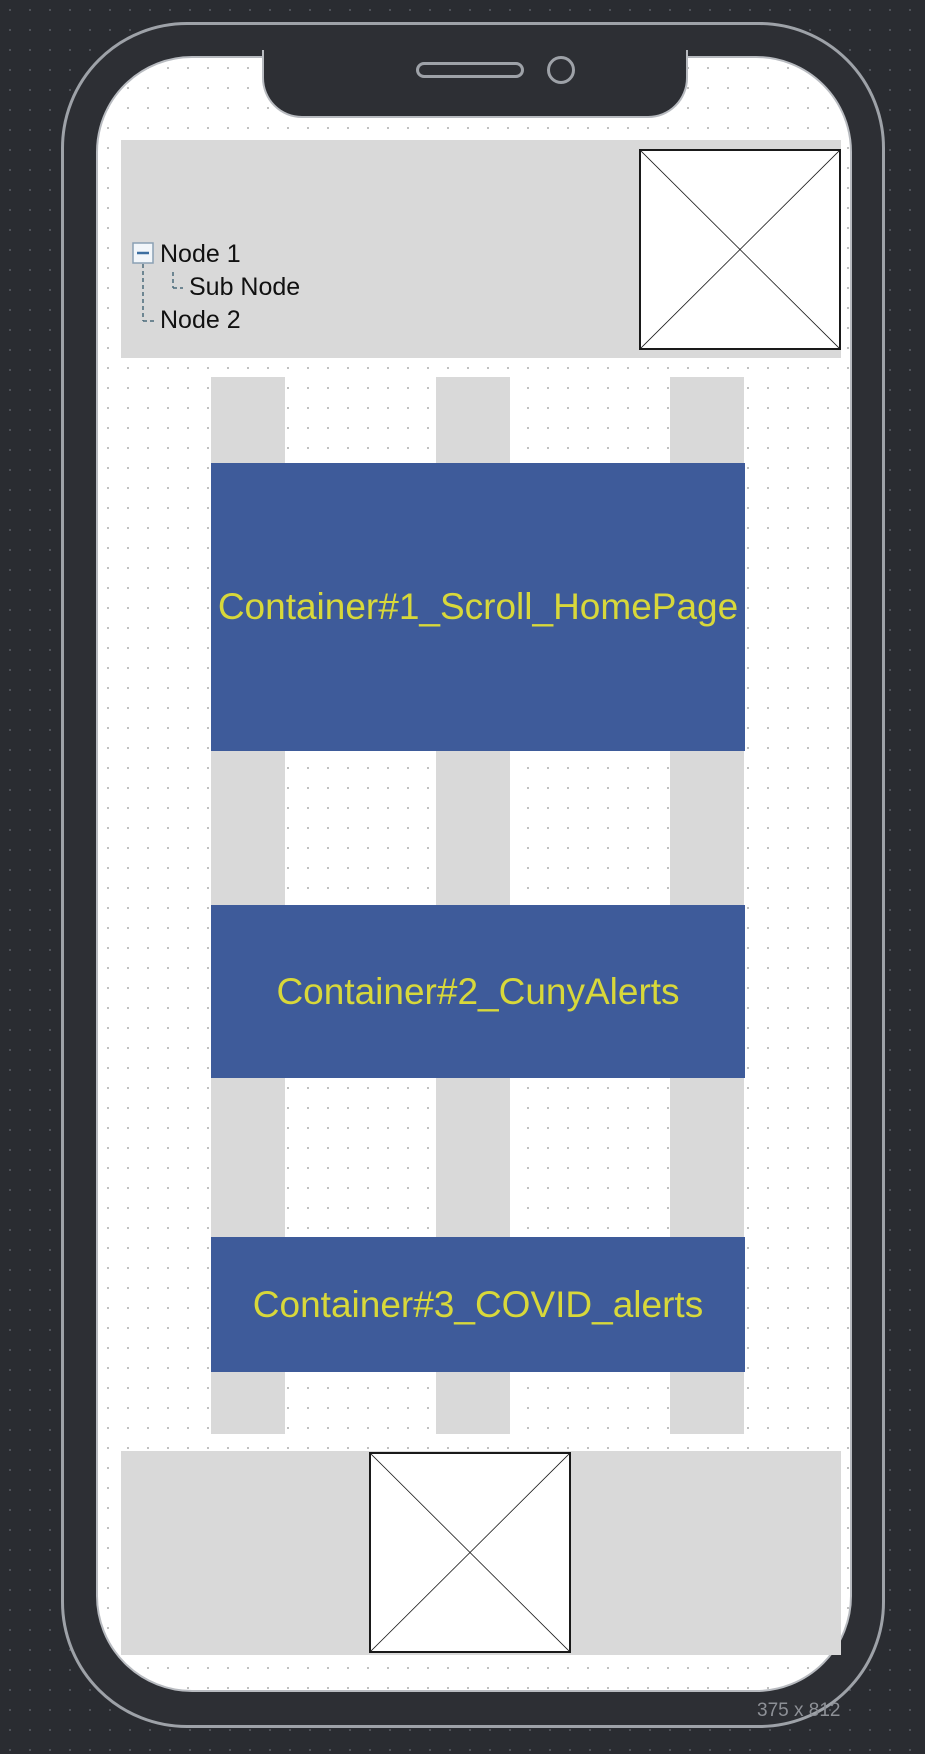 This screenshot has width=925, height=1754. What do you see at coordinates (799, 1710) in the screenshot?
I see `canvas-size-label: 375 x 812` at bounding box center [799, 1710].